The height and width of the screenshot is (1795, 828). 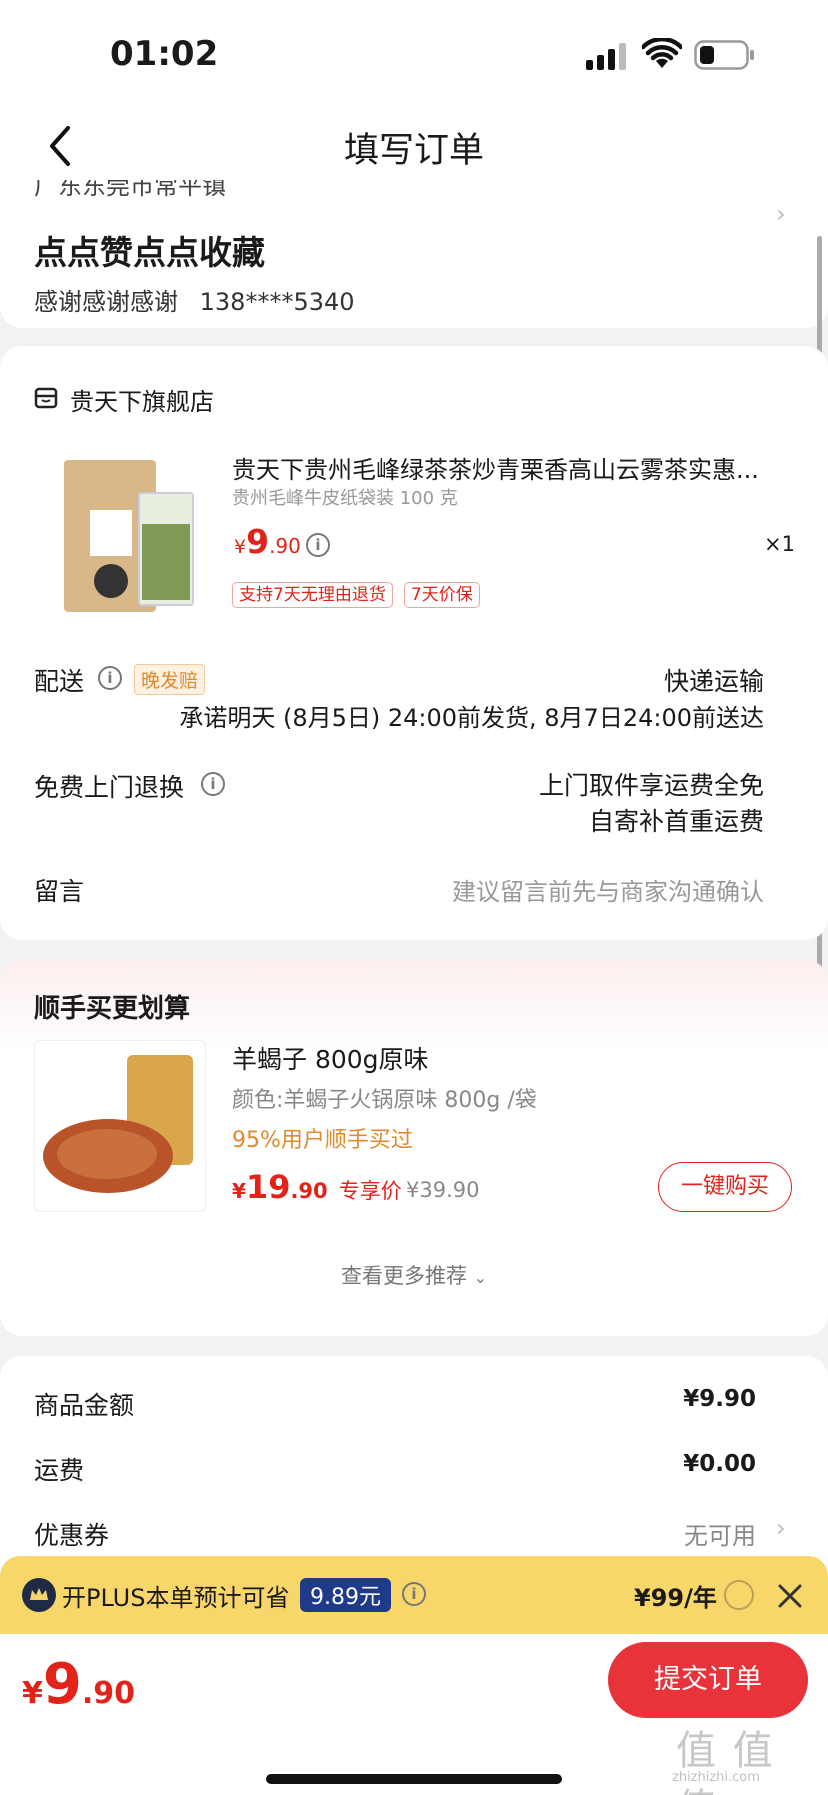 I want to click on delivery-method: 快递运输, so click(x=714, y=680).